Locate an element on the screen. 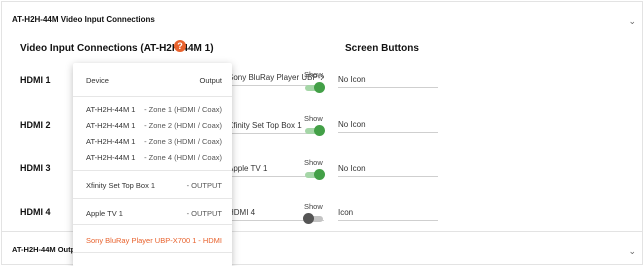 The image size is (644, 266). option-output: - Zone 1 (HDMI / Coax) is located at coordinates (183, 109).